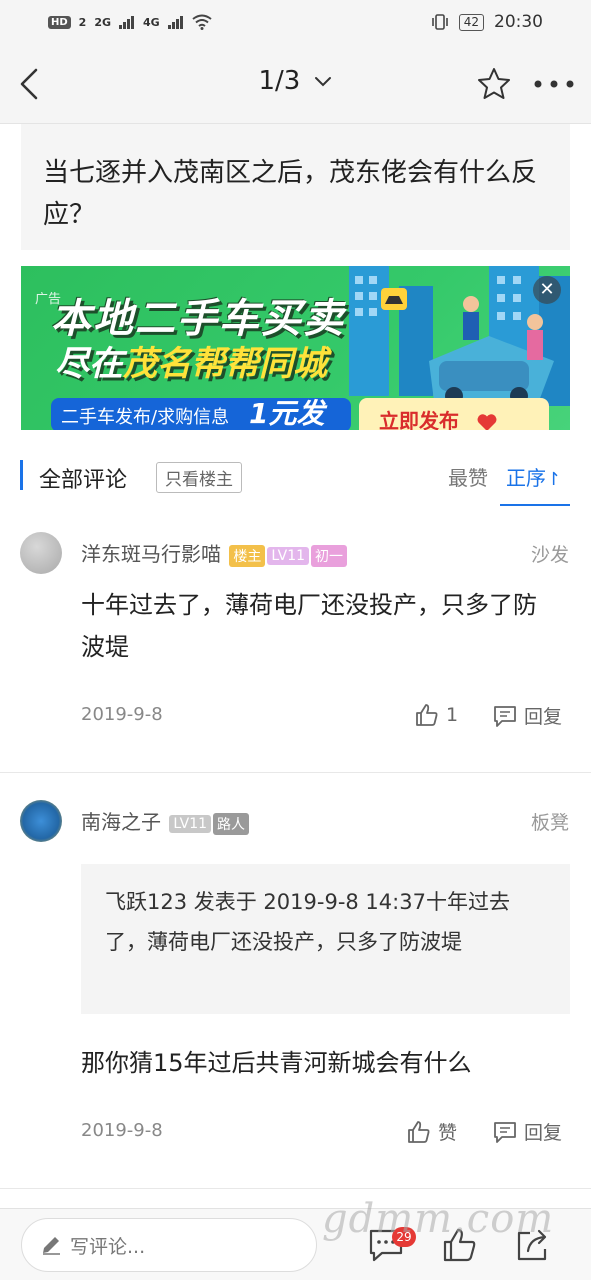  I want to click on rank-badge: 初一, so click(329, 555).